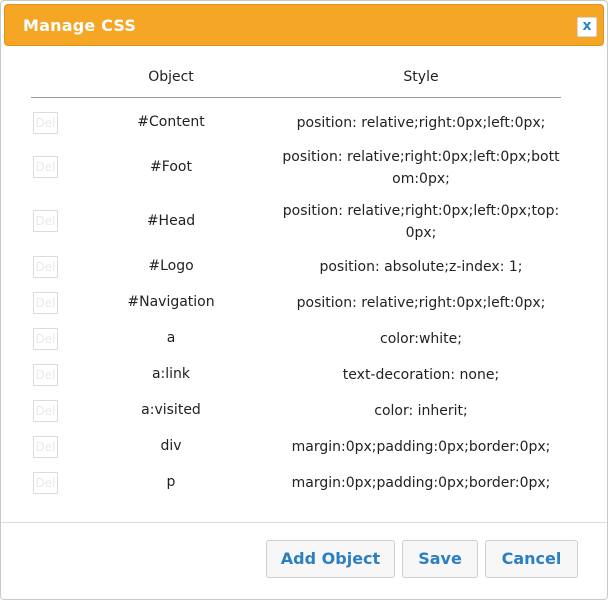  Describe the element at coordinates (171, 410) in the screenshot. I see `object-cell: a:visited` at that location.